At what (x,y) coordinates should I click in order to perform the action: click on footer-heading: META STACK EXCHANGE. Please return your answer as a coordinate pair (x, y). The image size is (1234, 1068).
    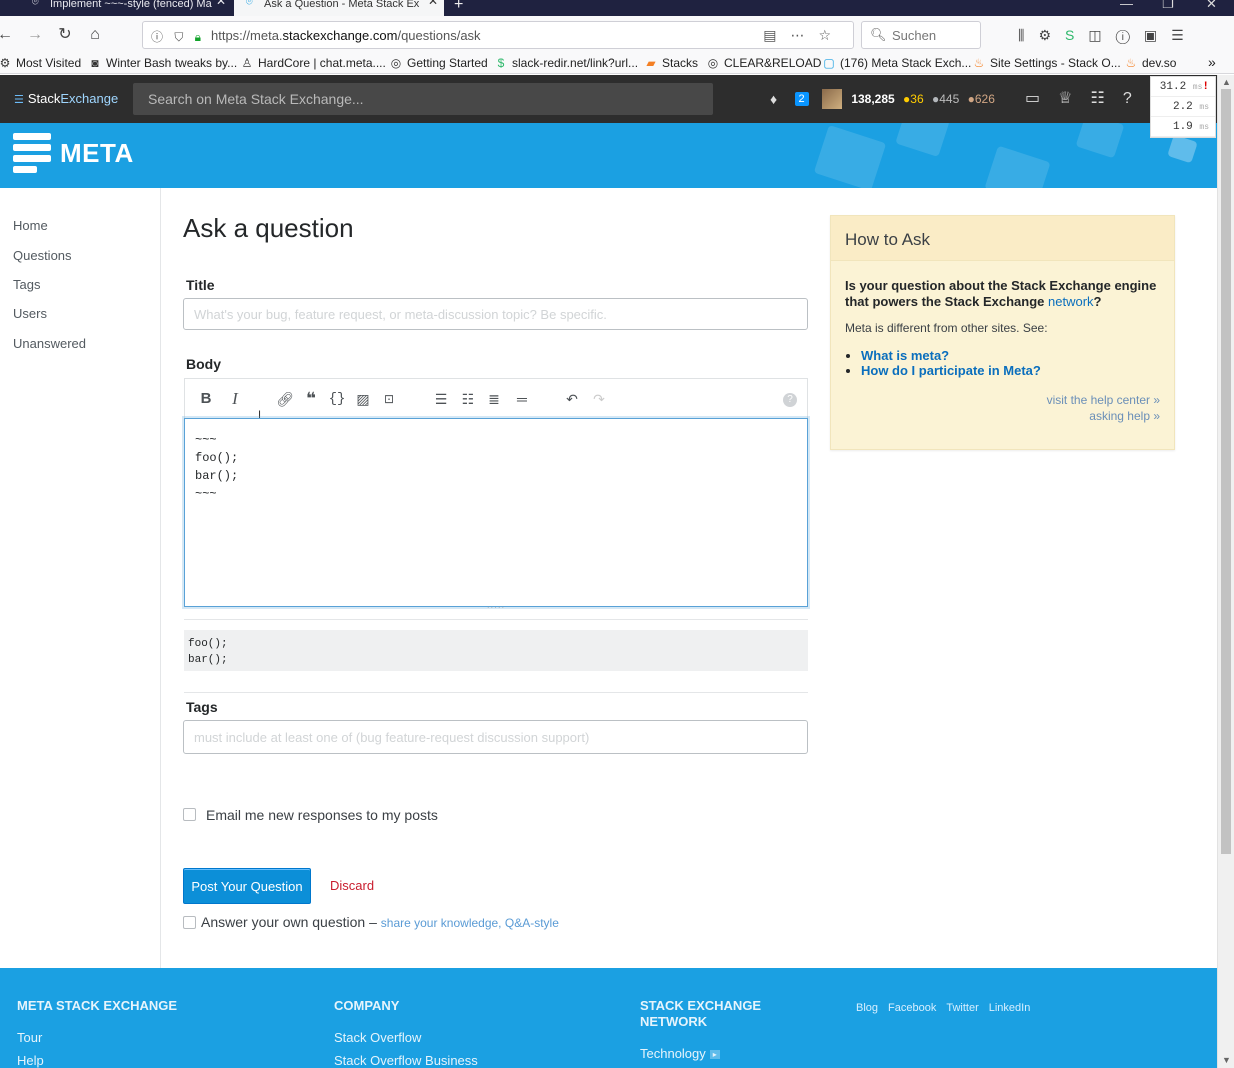
    Looking at the image, I should click on (97, 1006).